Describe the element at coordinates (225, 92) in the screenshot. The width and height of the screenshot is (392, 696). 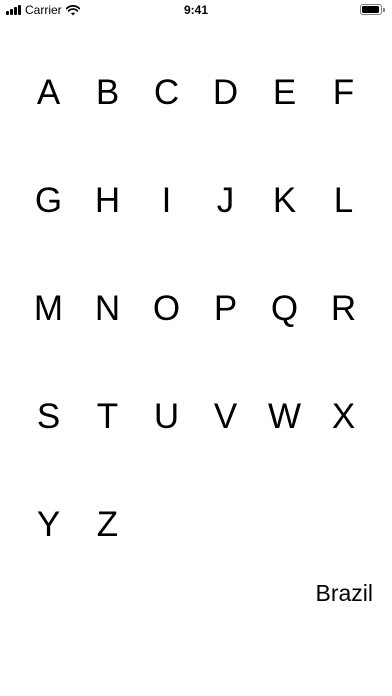
I see `letter-d: D` at that location.